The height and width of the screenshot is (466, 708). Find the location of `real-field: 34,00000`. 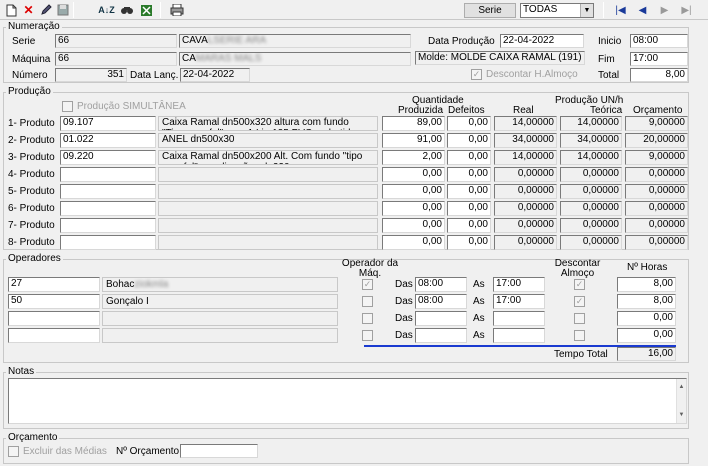

real-field: 34,00000 is located at coordinates (525, 140).